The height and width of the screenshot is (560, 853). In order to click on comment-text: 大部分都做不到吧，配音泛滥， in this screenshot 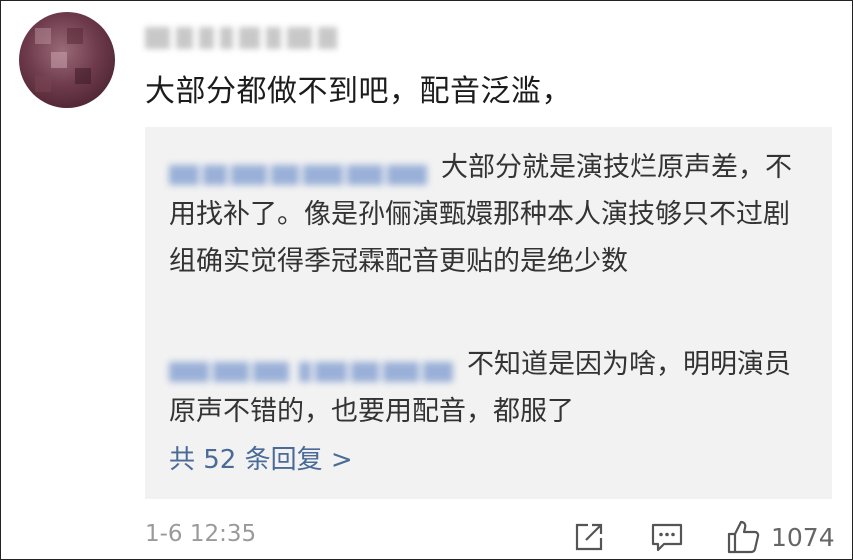, I will do `click(358, 91)`.